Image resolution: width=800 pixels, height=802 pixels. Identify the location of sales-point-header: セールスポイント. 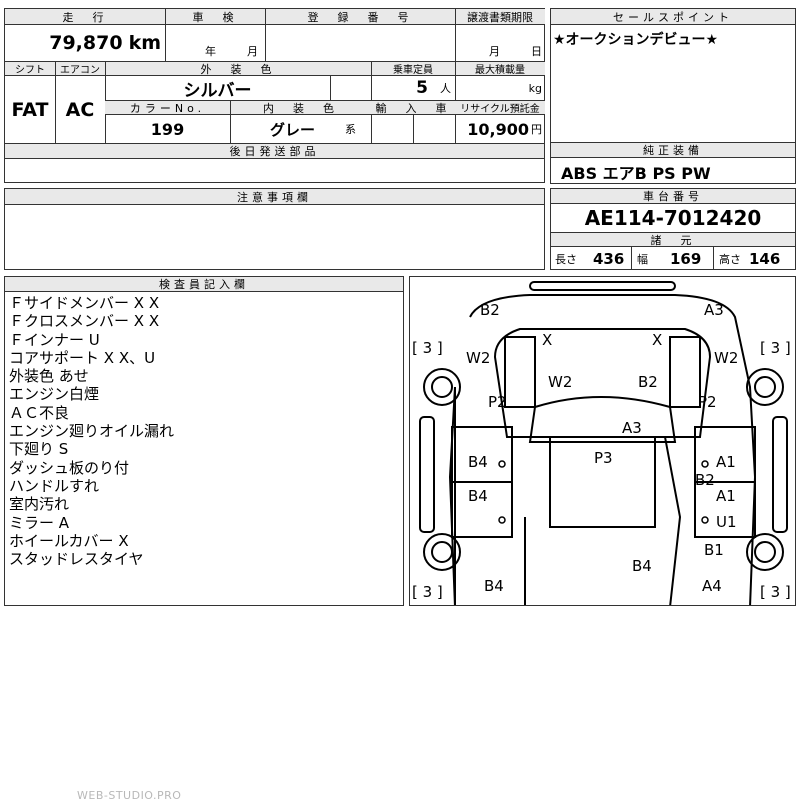
(673, 17).